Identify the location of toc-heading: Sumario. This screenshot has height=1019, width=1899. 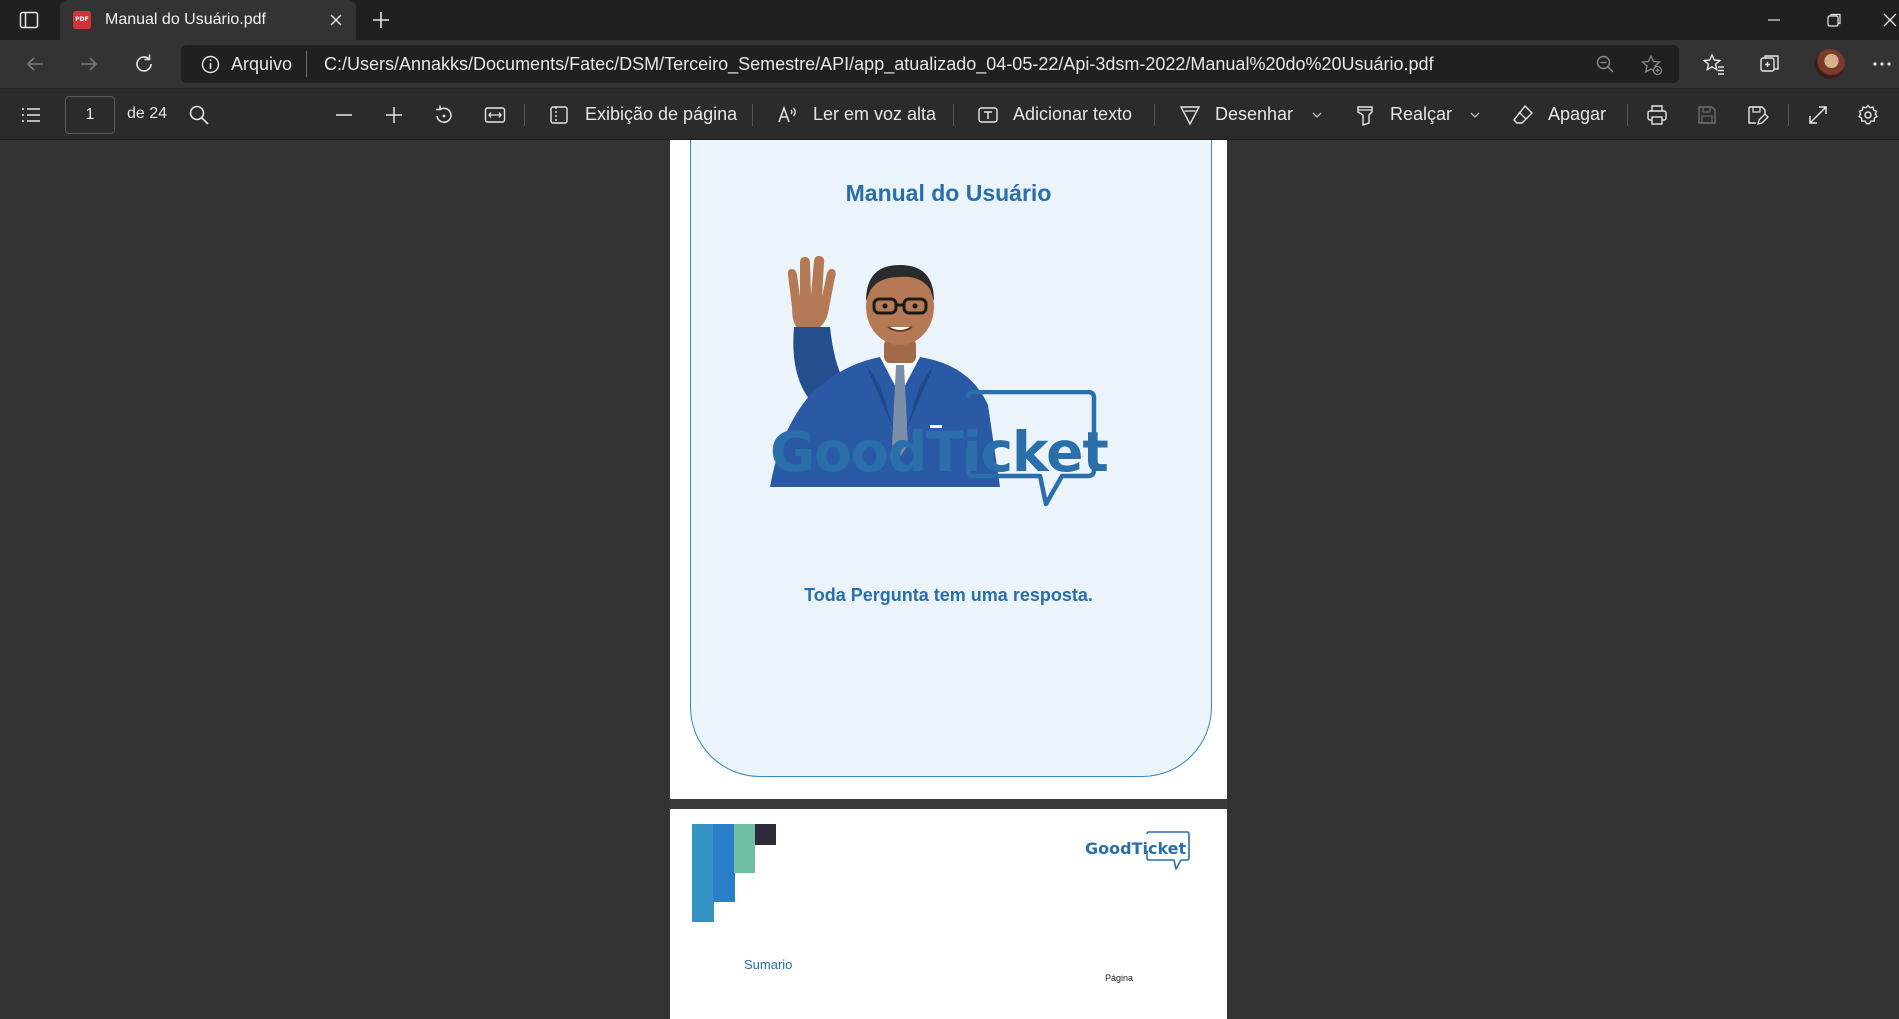
(768, 964).